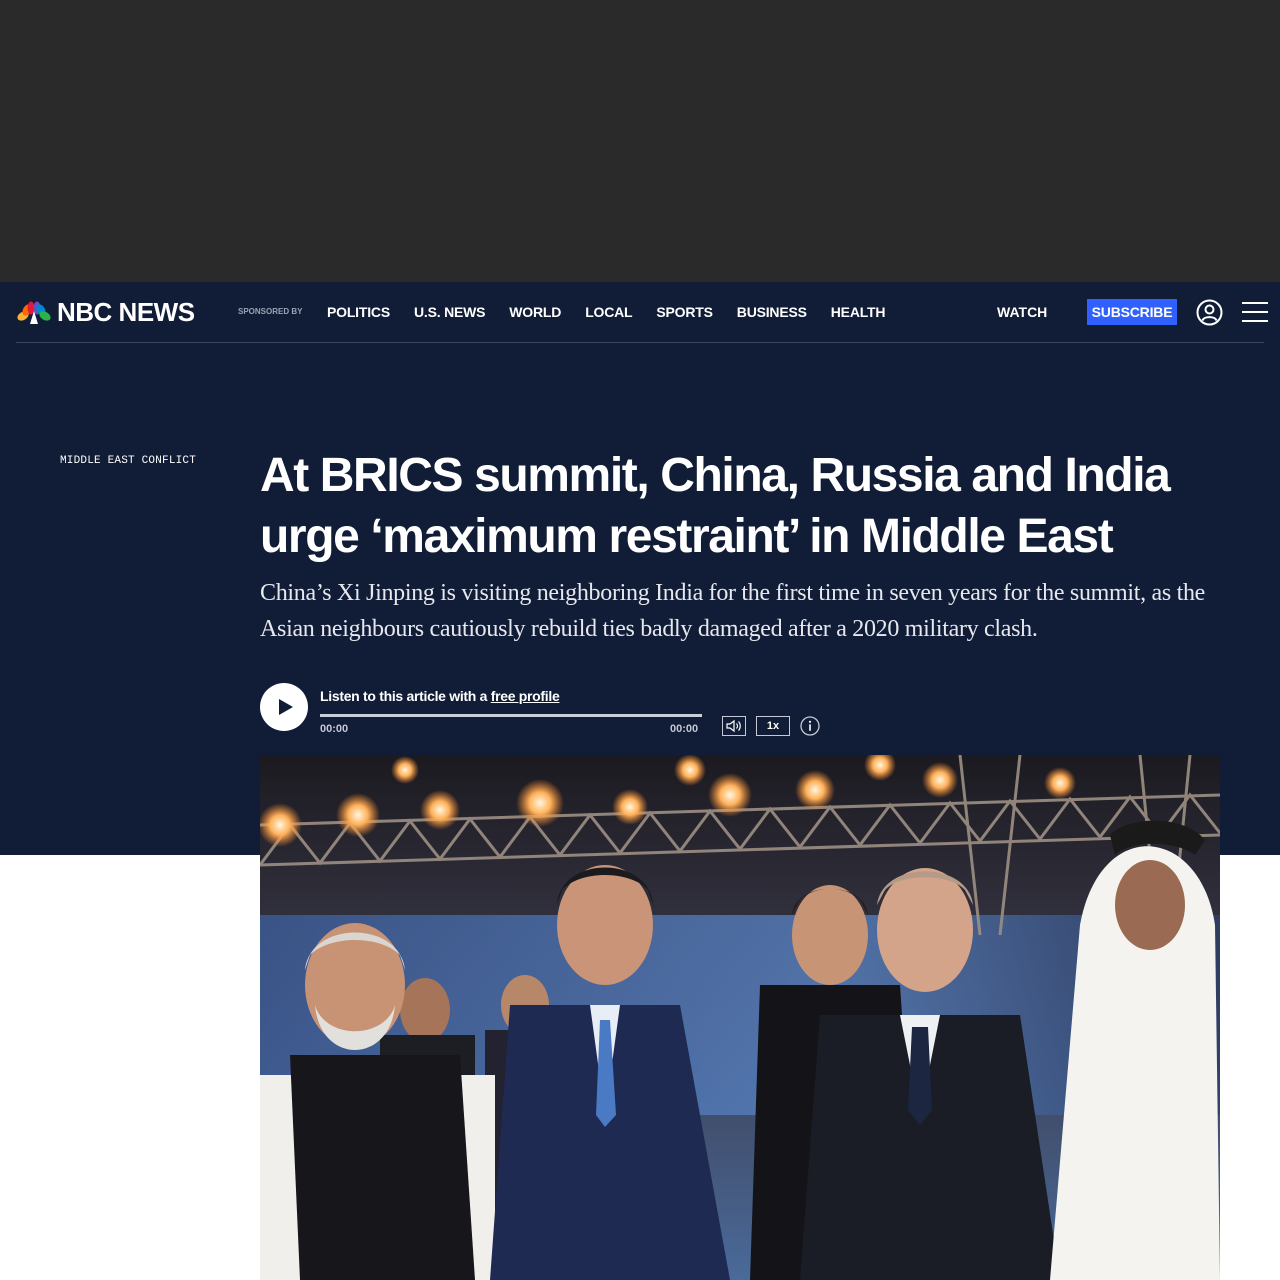 The width and height of the screenshot is (1280, 1280). I want to click on peacock-icon, so click(34, 312).